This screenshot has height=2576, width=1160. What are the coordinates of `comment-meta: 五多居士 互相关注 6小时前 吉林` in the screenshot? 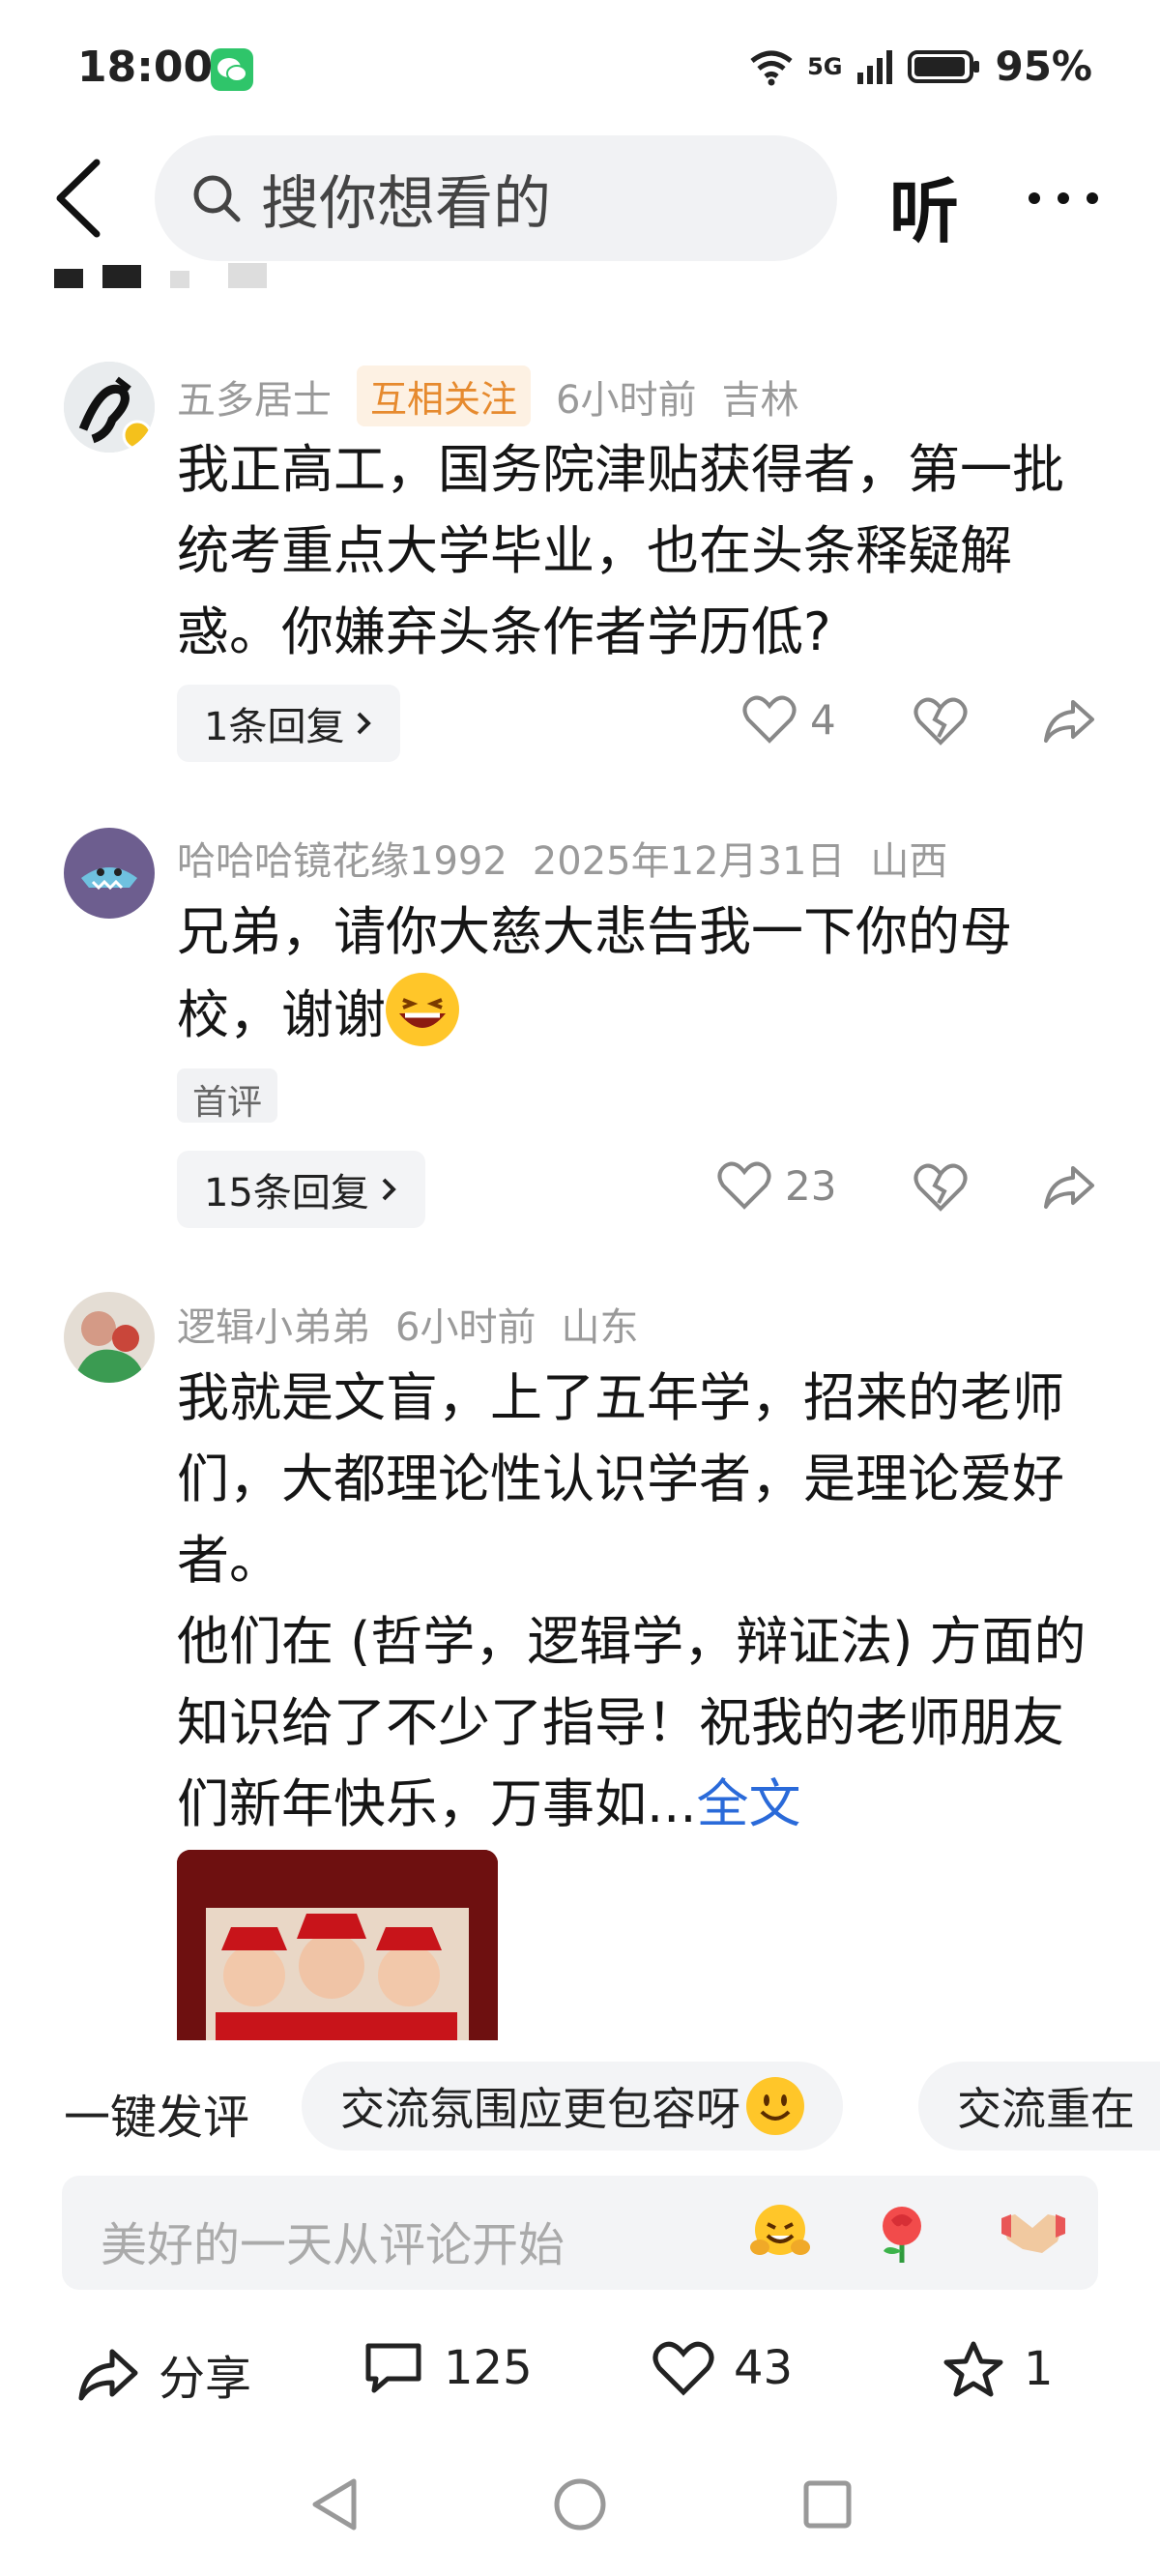 It's located at (487, 396).